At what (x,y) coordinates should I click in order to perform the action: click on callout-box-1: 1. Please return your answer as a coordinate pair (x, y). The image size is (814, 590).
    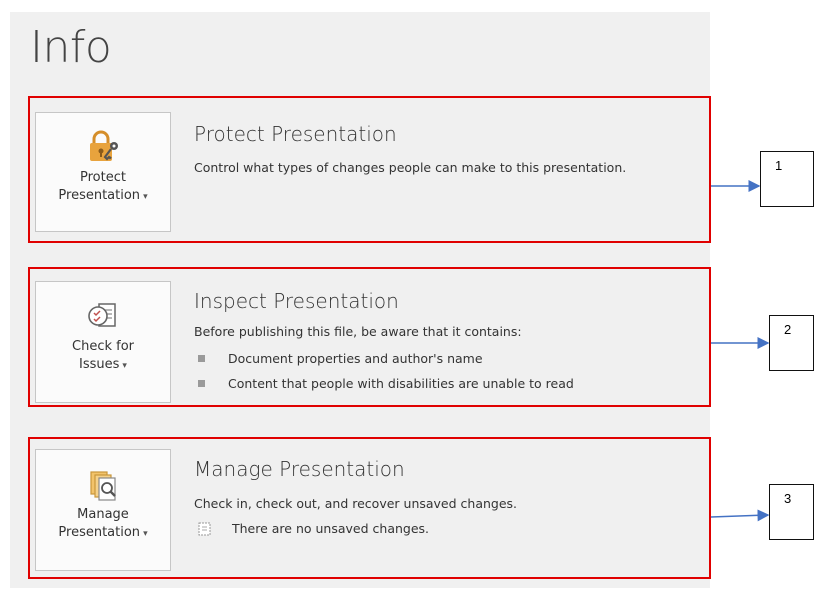
    Looking at the image, I should click on (787, 179).